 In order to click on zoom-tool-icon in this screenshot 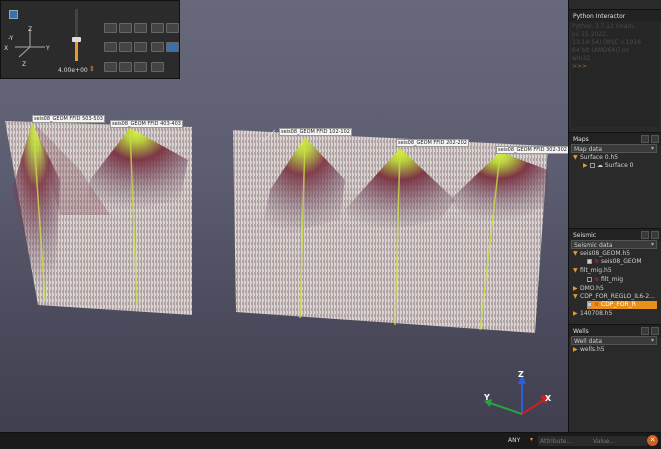, I will do `click(125, 28)`.